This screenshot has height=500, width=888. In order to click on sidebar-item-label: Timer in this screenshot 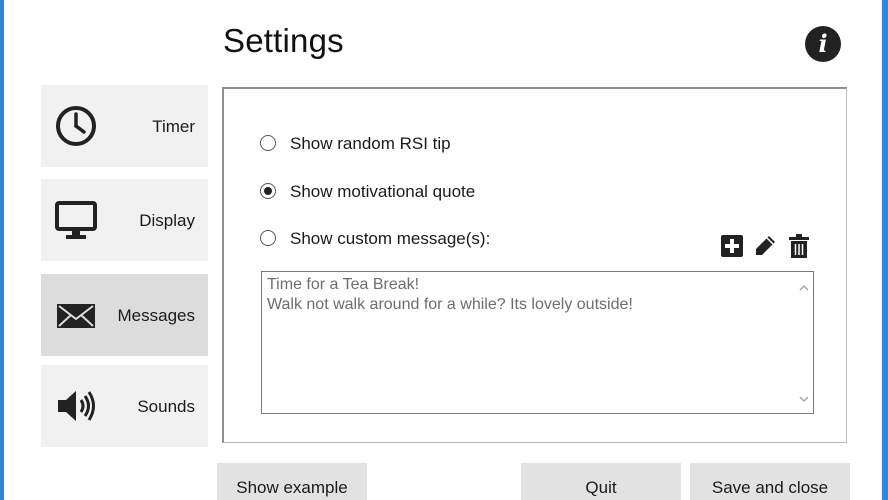, I will do `click(173, 126)`.